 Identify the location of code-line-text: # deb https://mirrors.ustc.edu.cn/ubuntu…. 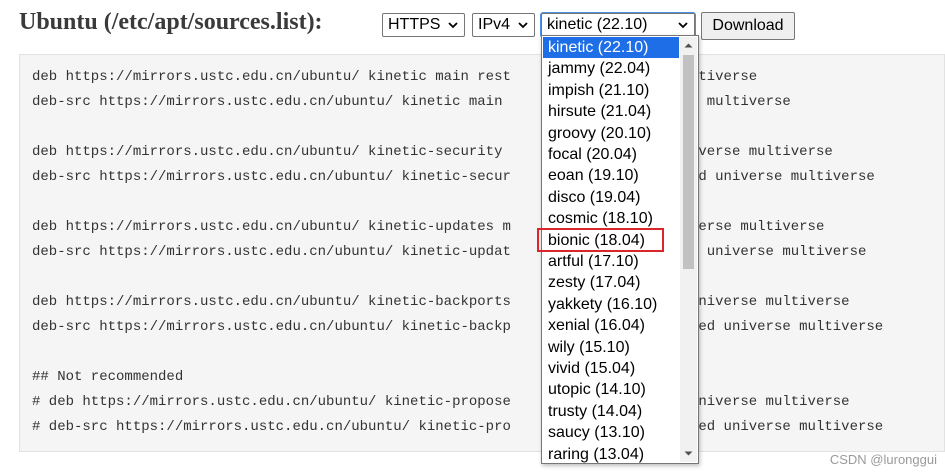
(271, 402).